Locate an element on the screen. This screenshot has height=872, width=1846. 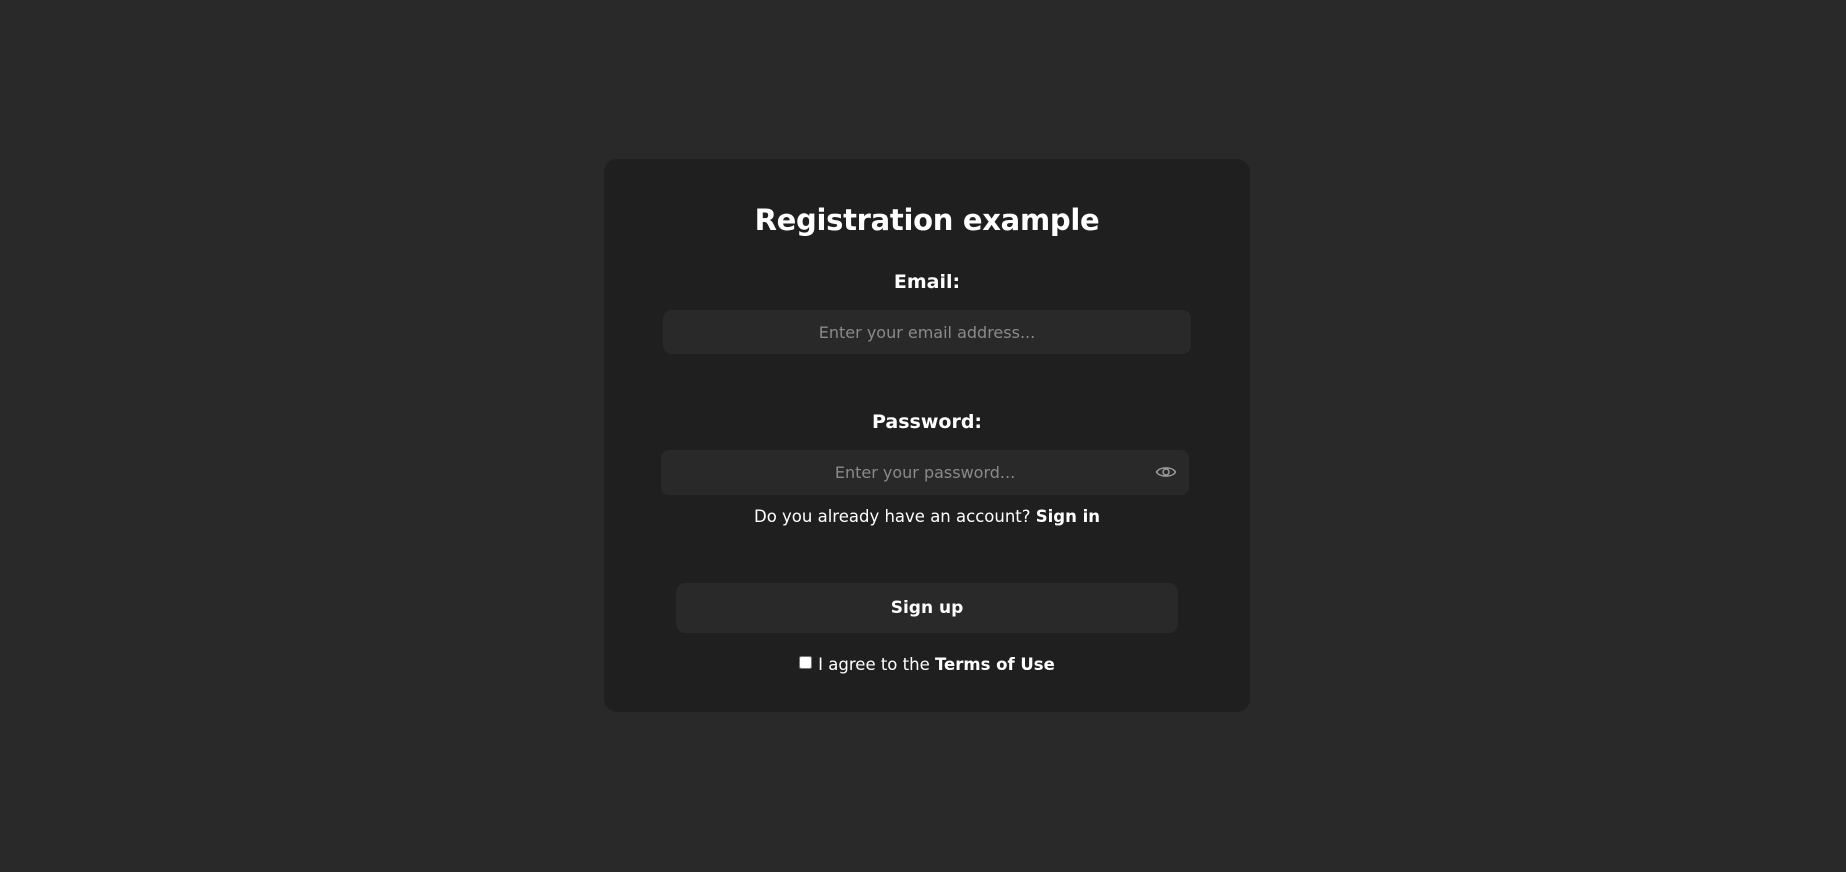
password-field-wrapper is located at coordinates (925, 472).